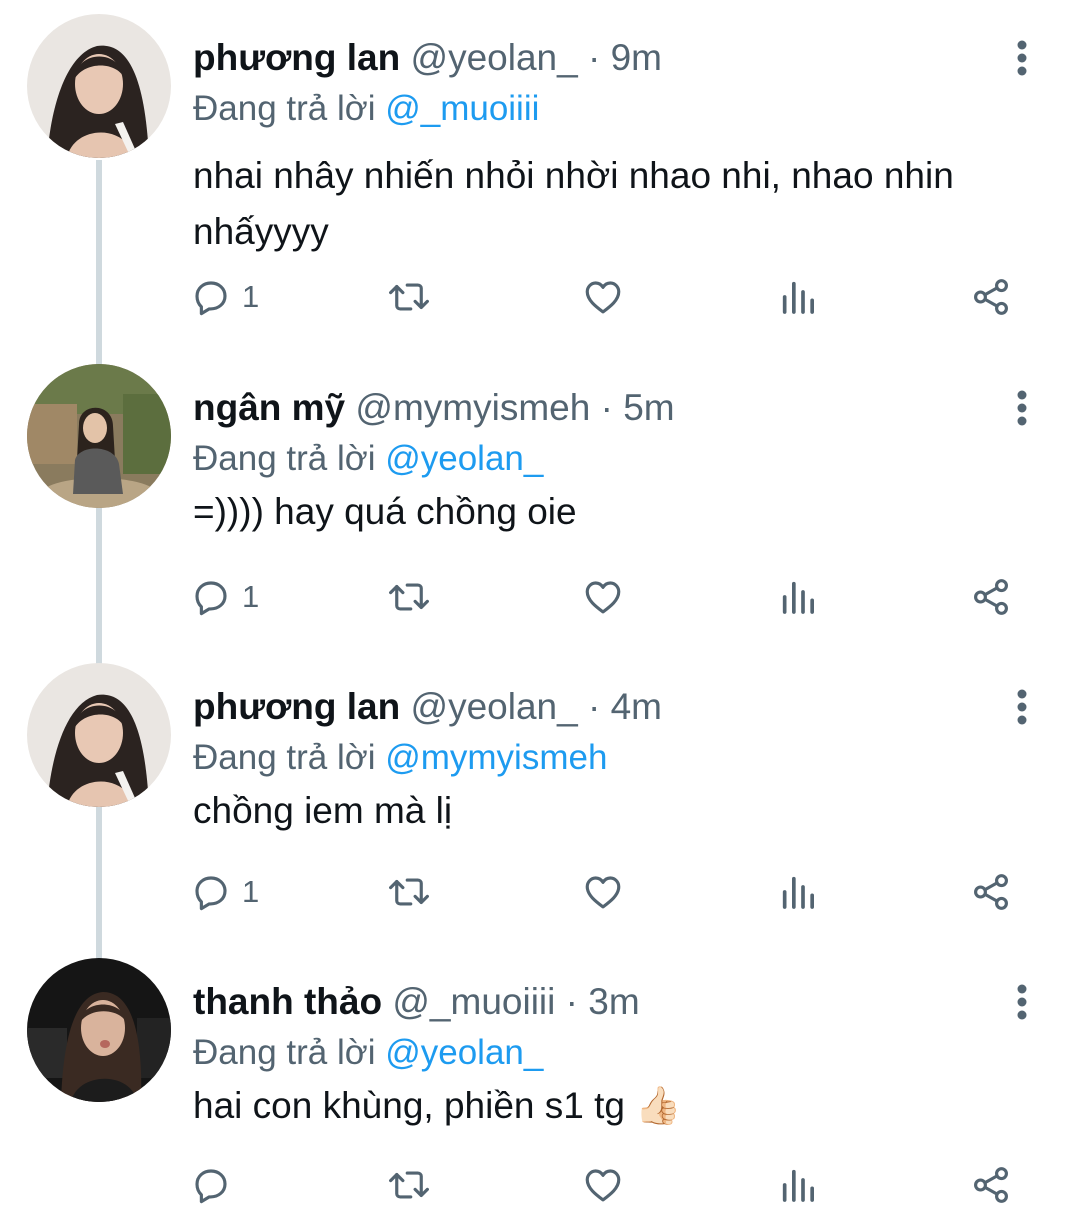 The image size is (1080, 1215). I want to click on timestamp: 4m, so click(636, 706).